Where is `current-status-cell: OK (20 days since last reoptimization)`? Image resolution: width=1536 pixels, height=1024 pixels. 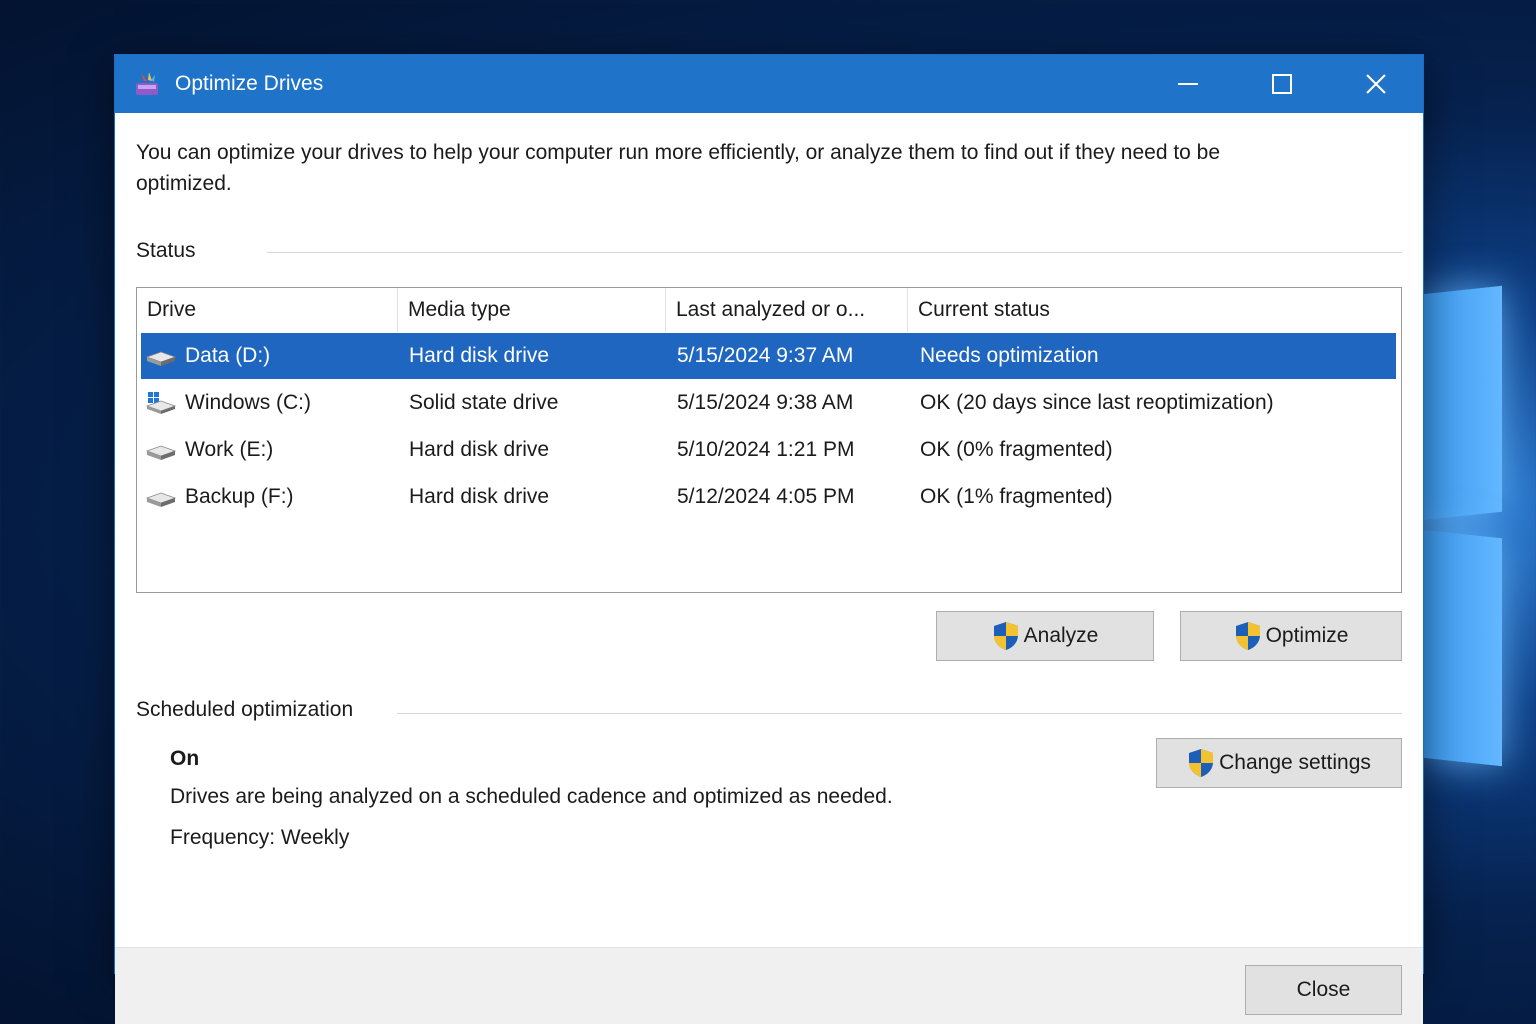
current-status-cell: OK (20 days since last reoptimization) is located at coordinates (1097, 402).